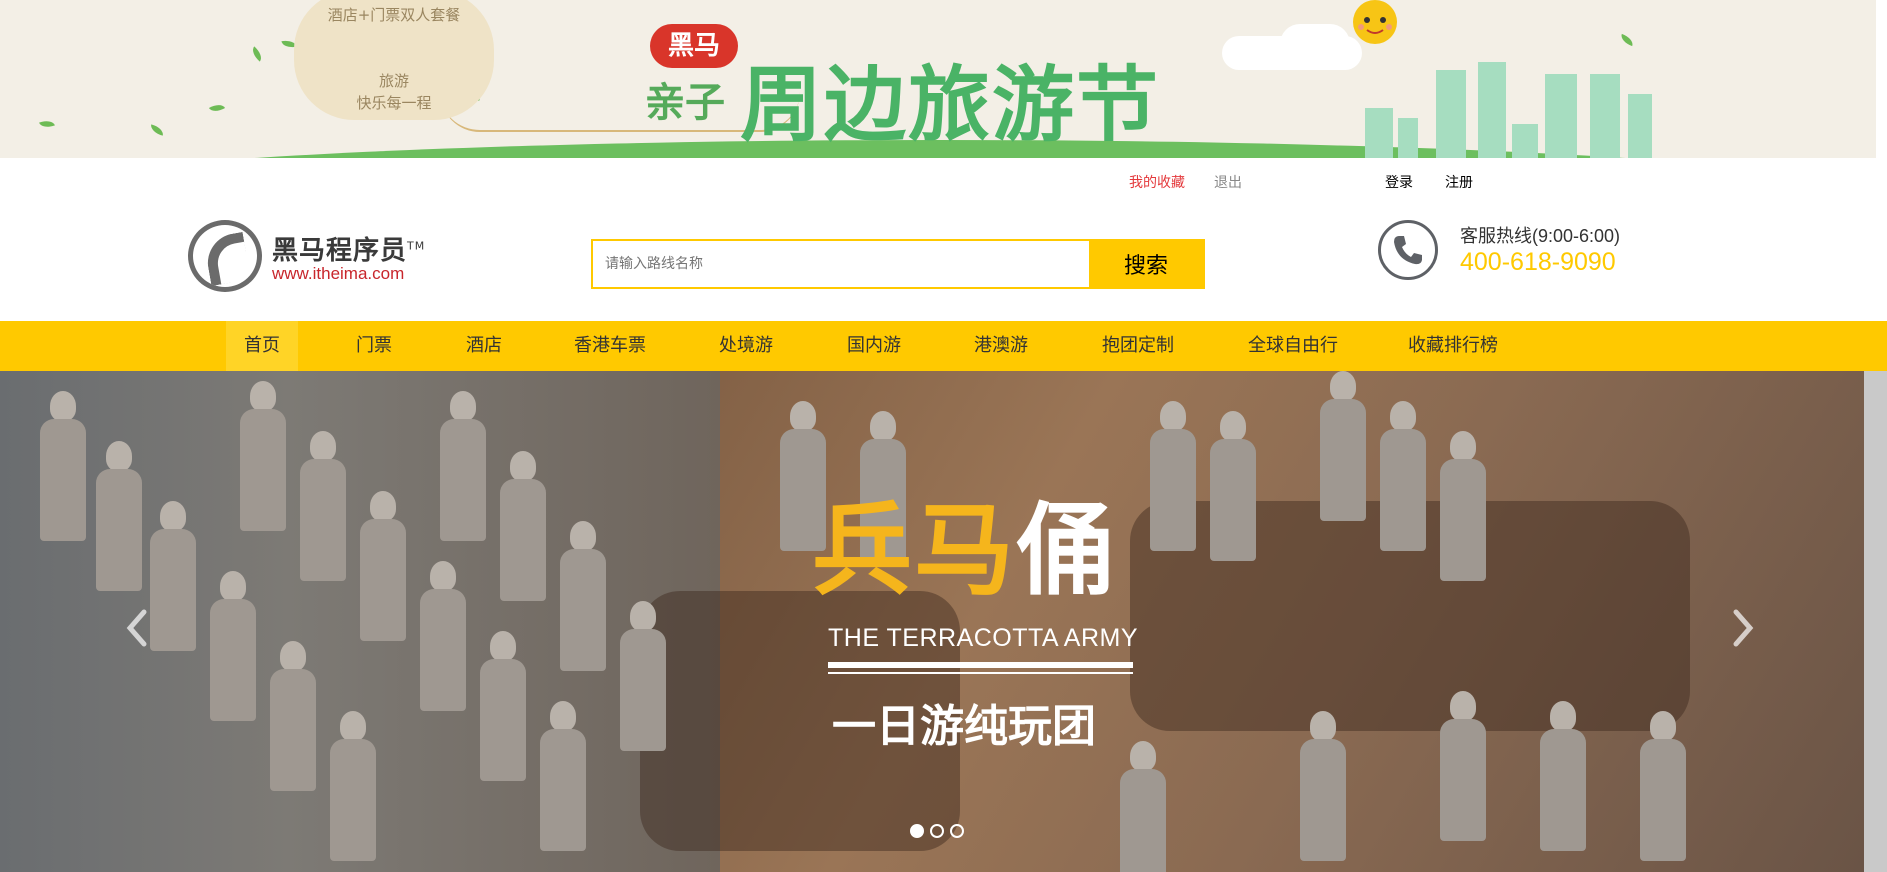 This screenshot has width=1887, height=872. Describe the element at coordinates (685, 103) in the screenshot. I see `banner-subtitle: 亲子` at that location.